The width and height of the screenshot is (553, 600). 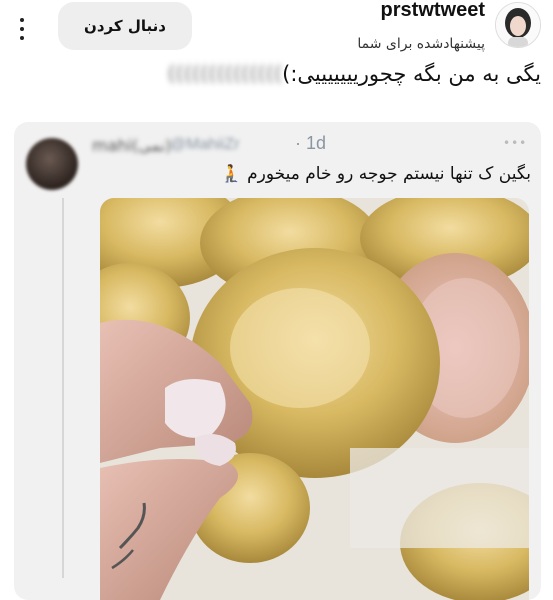 I want to click on quoted-handle: @MahiiZr, so click(x=205, y=145).